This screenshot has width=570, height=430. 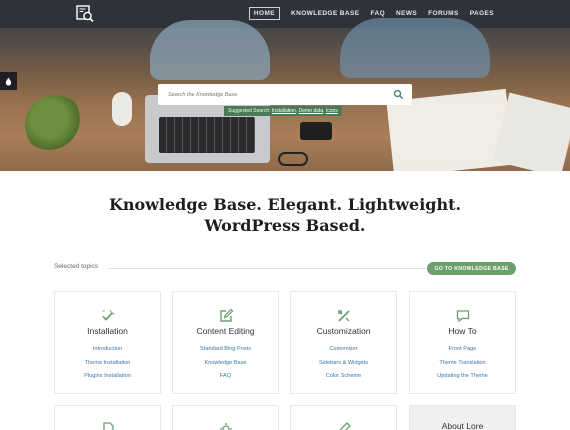 What do you see at coordinates (415, 48) in the screenshot?
I see `hero-photo-person-right` at bounding box center [415, 48].